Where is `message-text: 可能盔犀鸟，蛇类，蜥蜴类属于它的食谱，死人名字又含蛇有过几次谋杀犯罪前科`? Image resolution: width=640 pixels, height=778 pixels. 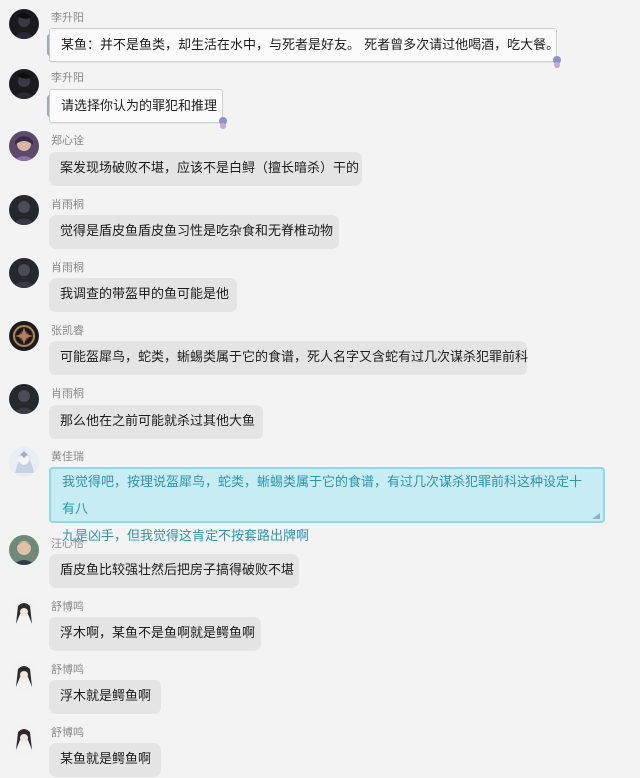
message-text: 可能盔犀鸟，蛇类，蜥蜴类属于它的食谱，死人名字又含蛇有过几次谋杀犯罪前科 is located at coordinates (294, 357).